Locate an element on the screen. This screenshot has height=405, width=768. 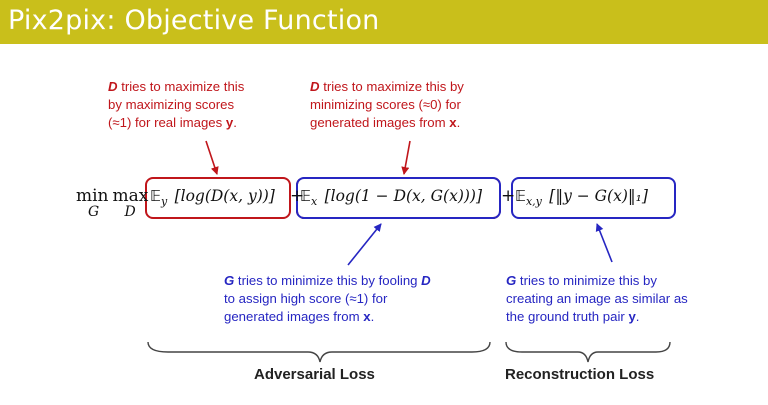
arrow-g-adv is located at coordinates (364, 244).